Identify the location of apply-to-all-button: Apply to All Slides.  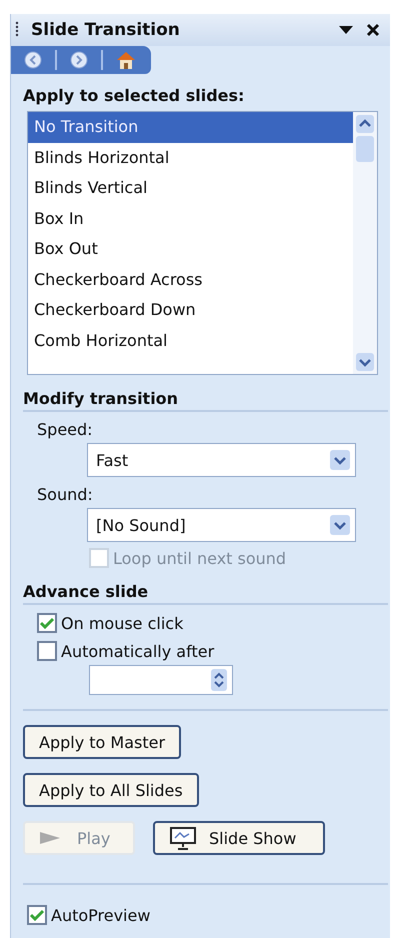
(111, 790).